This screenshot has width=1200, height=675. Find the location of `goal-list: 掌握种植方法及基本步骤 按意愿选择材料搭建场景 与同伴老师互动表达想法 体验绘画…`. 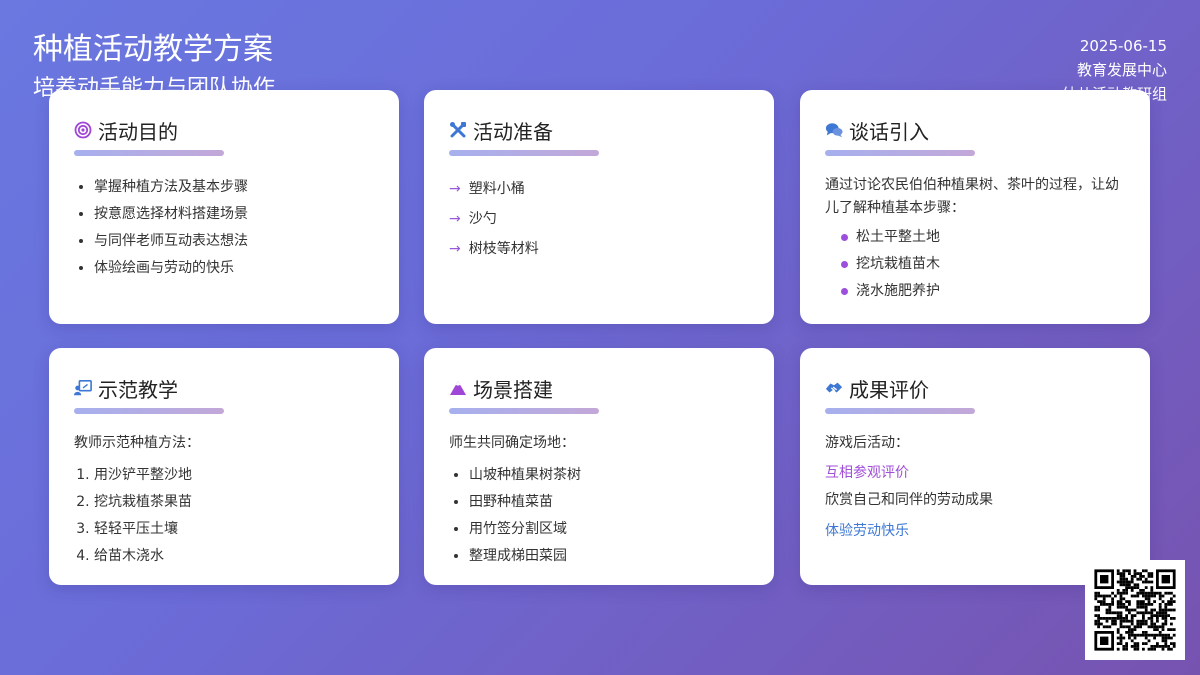

goal-list: 掌握种植方法及基本步骤 按意愿选择材料搭建场景 与同伴老师互动表达想法 体验绘画… is located at coordinates (224, 228).